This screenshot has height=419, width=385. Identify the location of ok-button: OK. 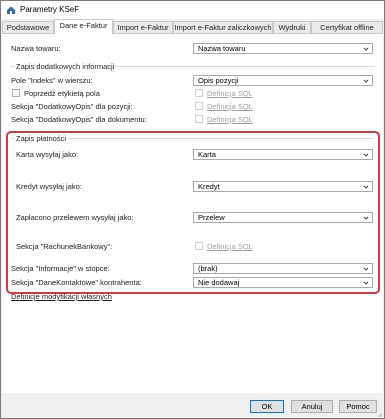
(267, 406).